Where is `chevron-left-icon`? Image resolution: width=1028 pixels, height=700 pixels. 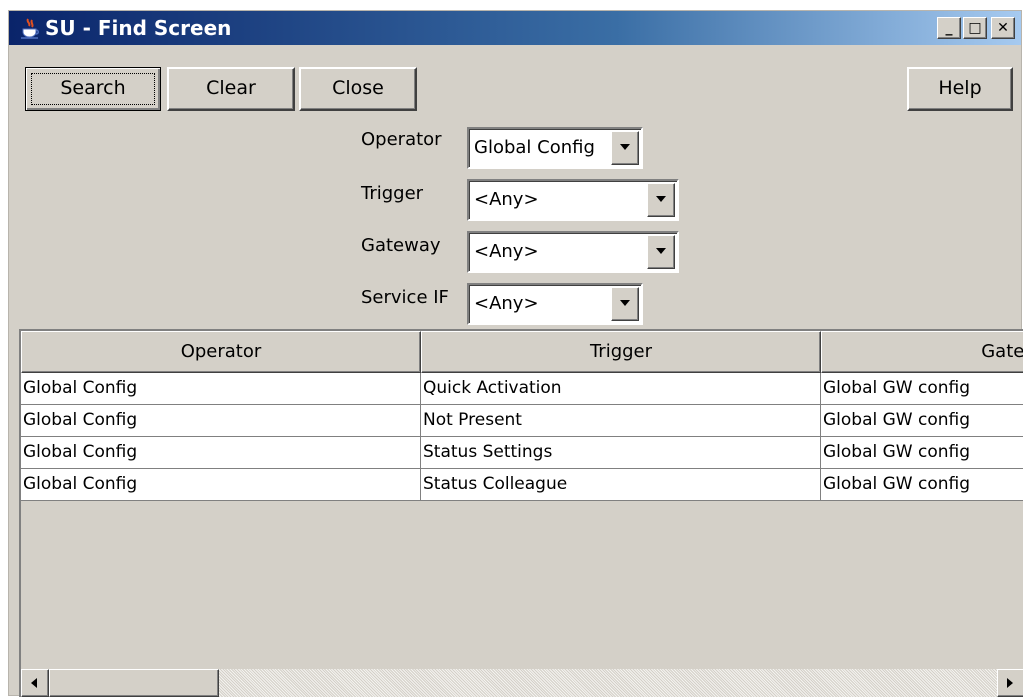 chevron-left-icon is located at coordinates (34, 683).